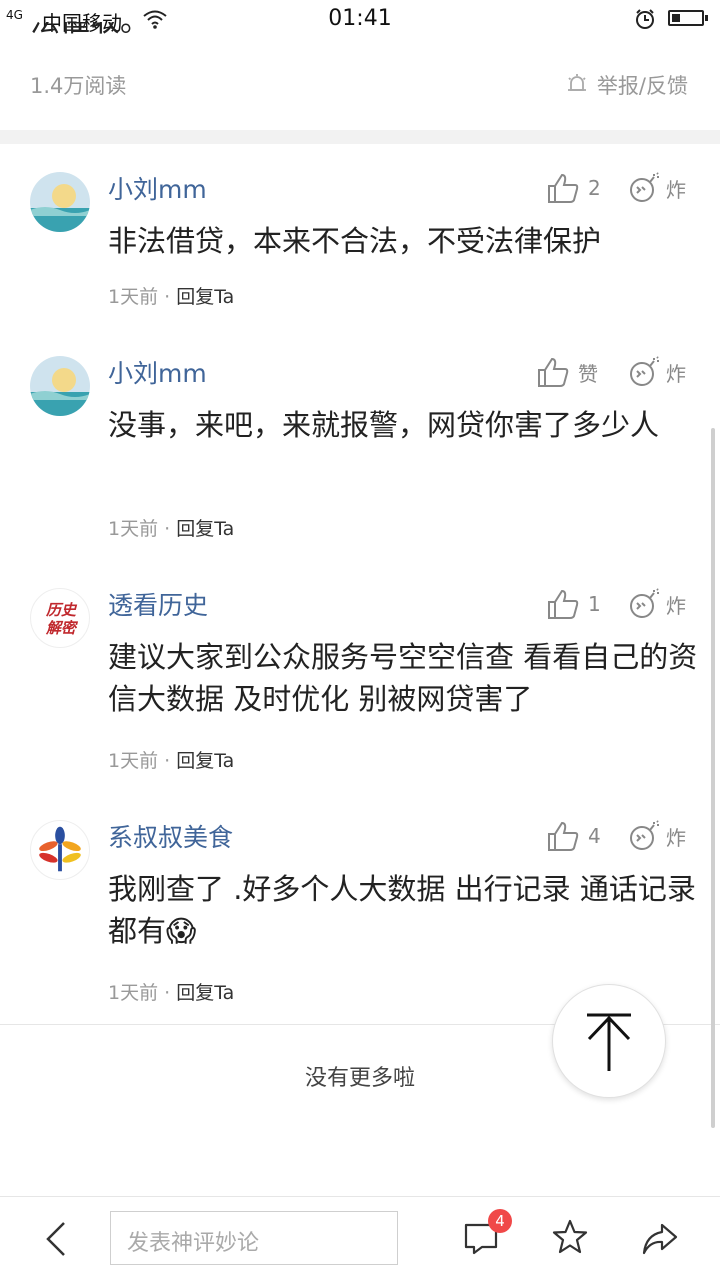 The image size is (720, 1281). Describe the element at coordinates (355, 241) in the screenshot. I see `comment-text: 非法借贷，本来不合法，不受法律保护` at that location.